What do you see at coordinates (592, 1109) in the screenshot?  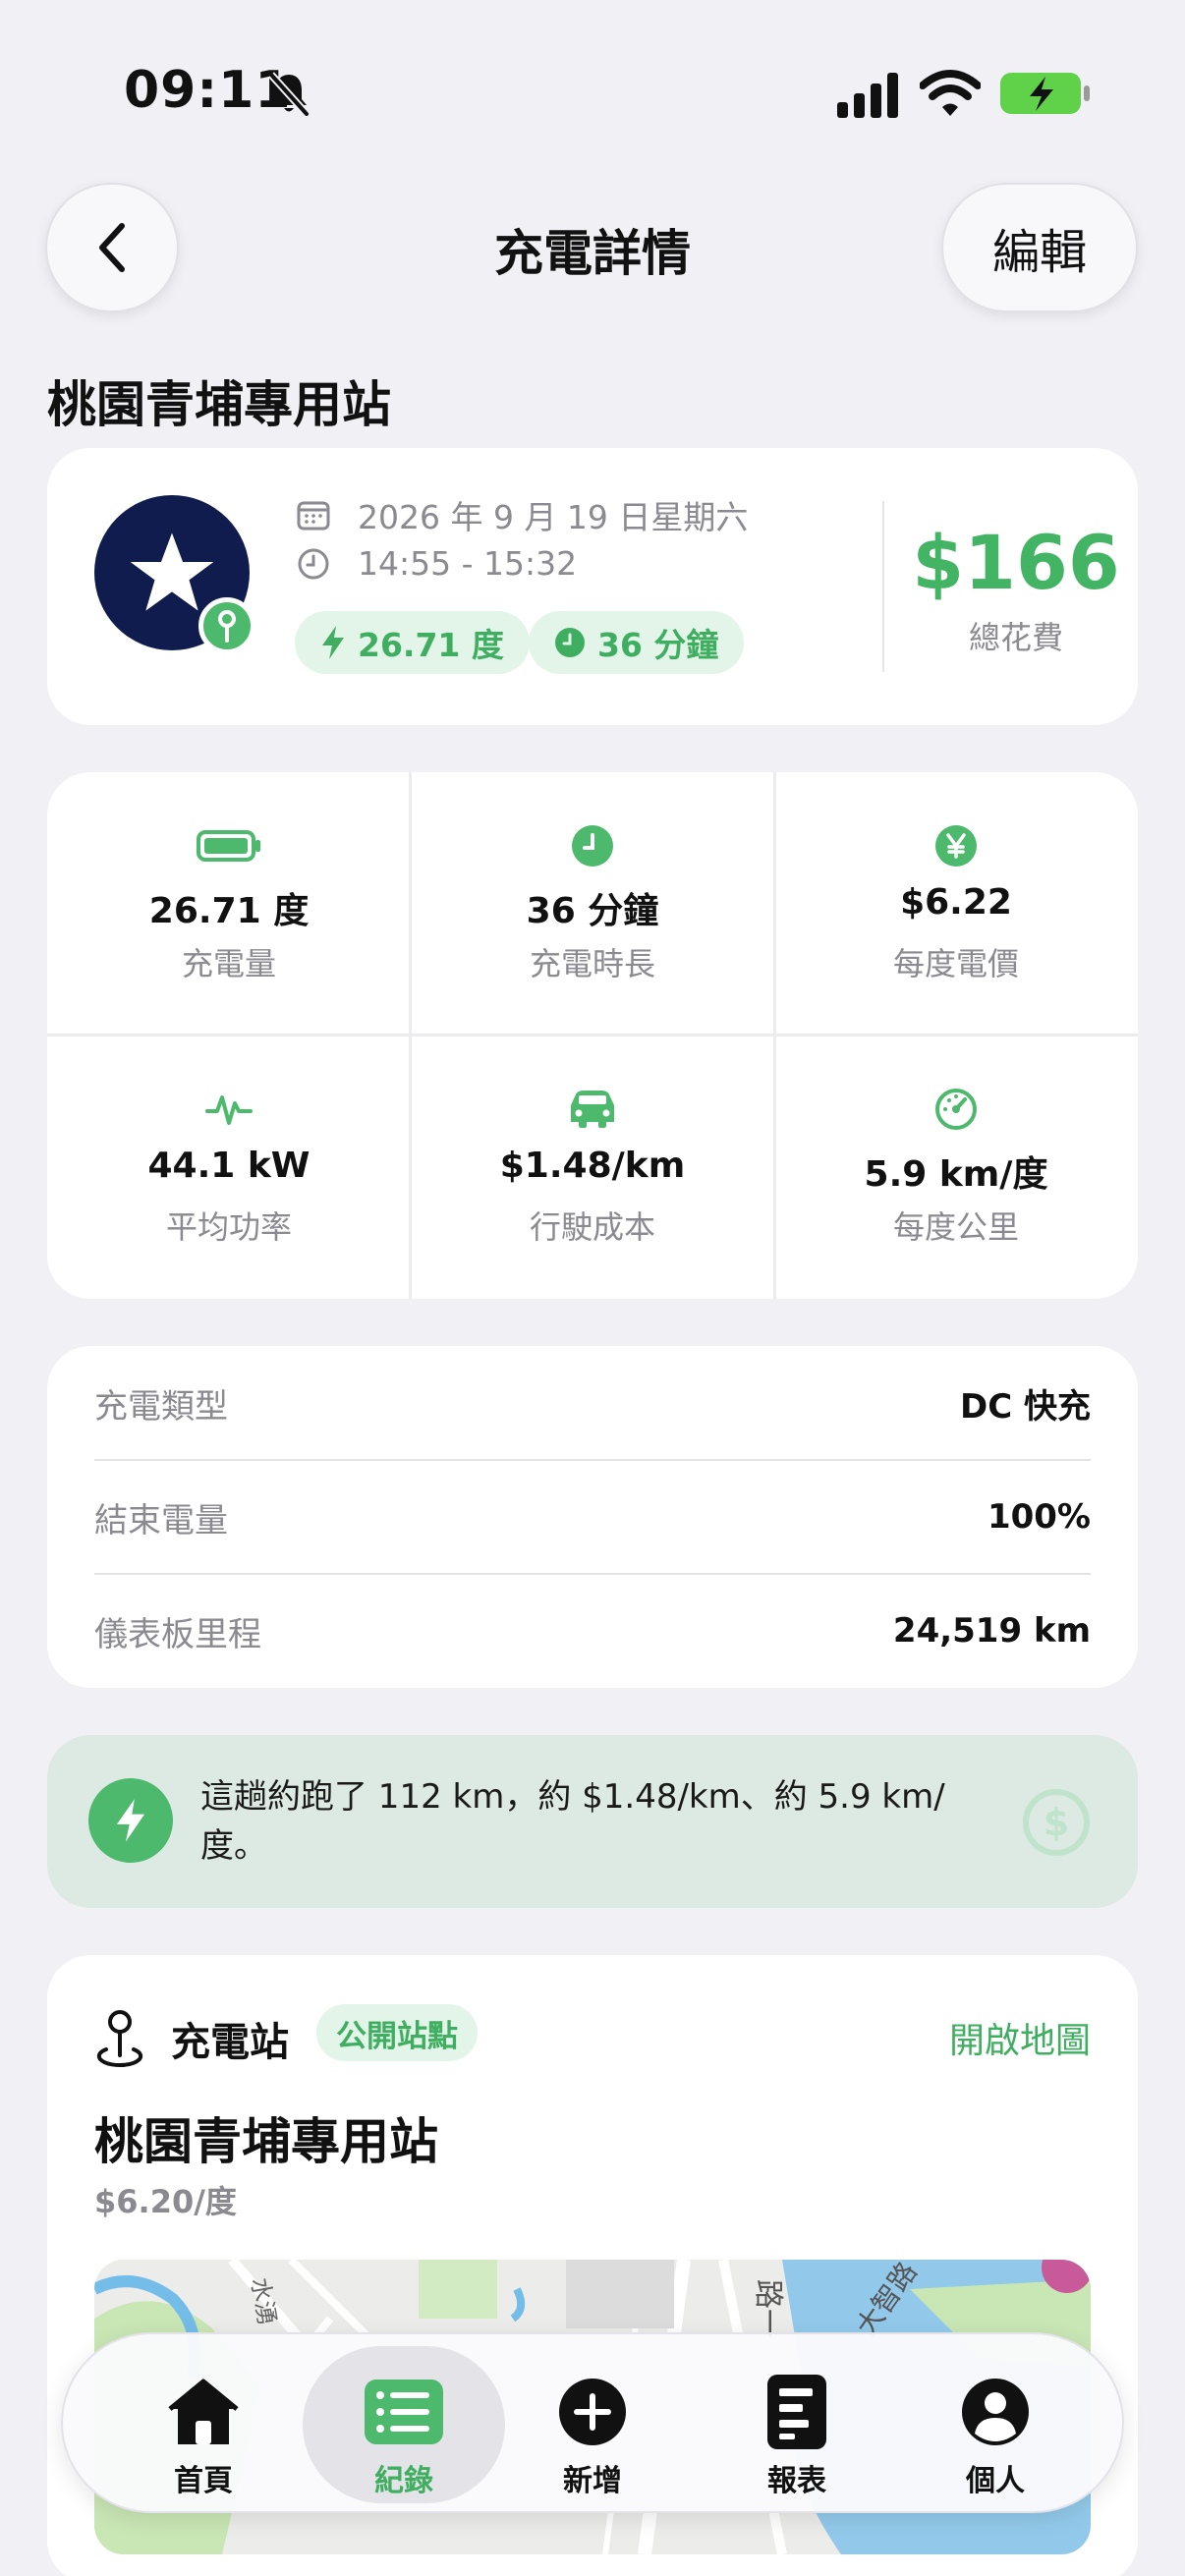 I see `car-icon` at bounding box center [592, 1109].